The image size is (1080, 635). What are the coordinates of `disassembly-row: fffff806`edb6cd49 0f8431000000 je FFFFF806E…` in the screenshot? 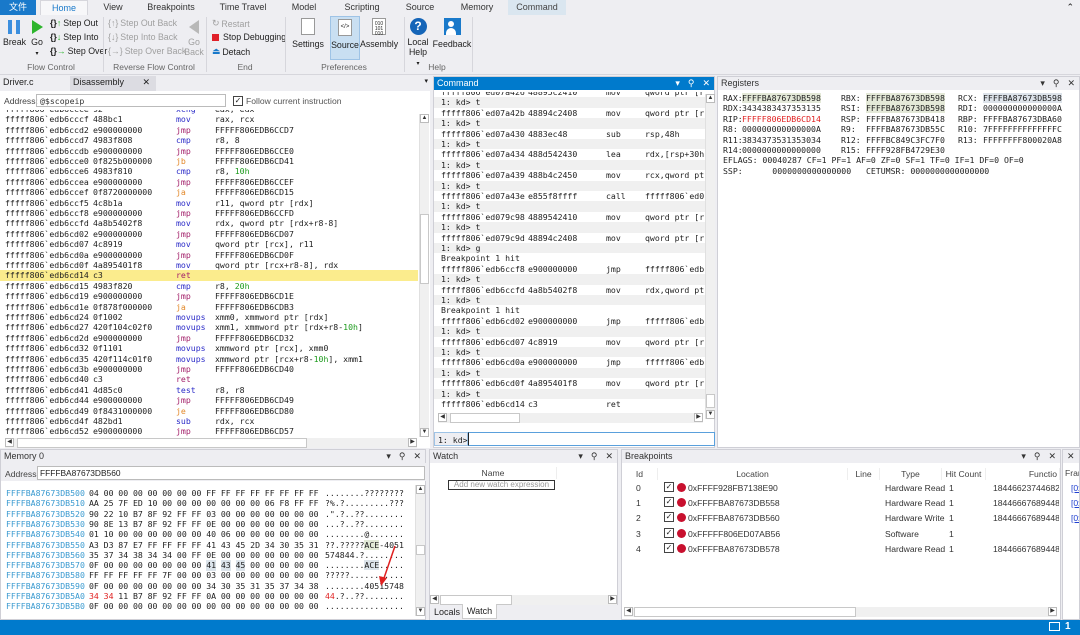 It's located at (209, 411).